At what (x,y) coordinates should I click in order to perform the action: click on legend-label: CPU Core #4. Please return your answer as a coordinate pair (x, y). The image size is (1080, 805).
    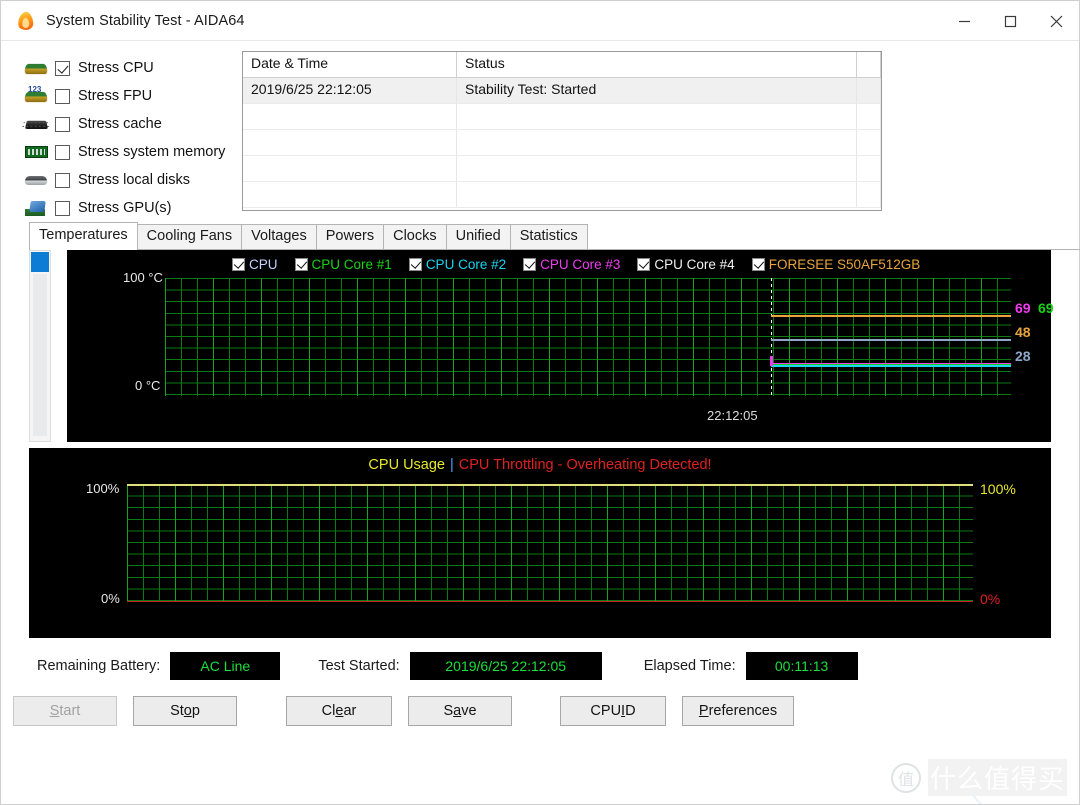
    Looking at the image, I should click on (694, 264).